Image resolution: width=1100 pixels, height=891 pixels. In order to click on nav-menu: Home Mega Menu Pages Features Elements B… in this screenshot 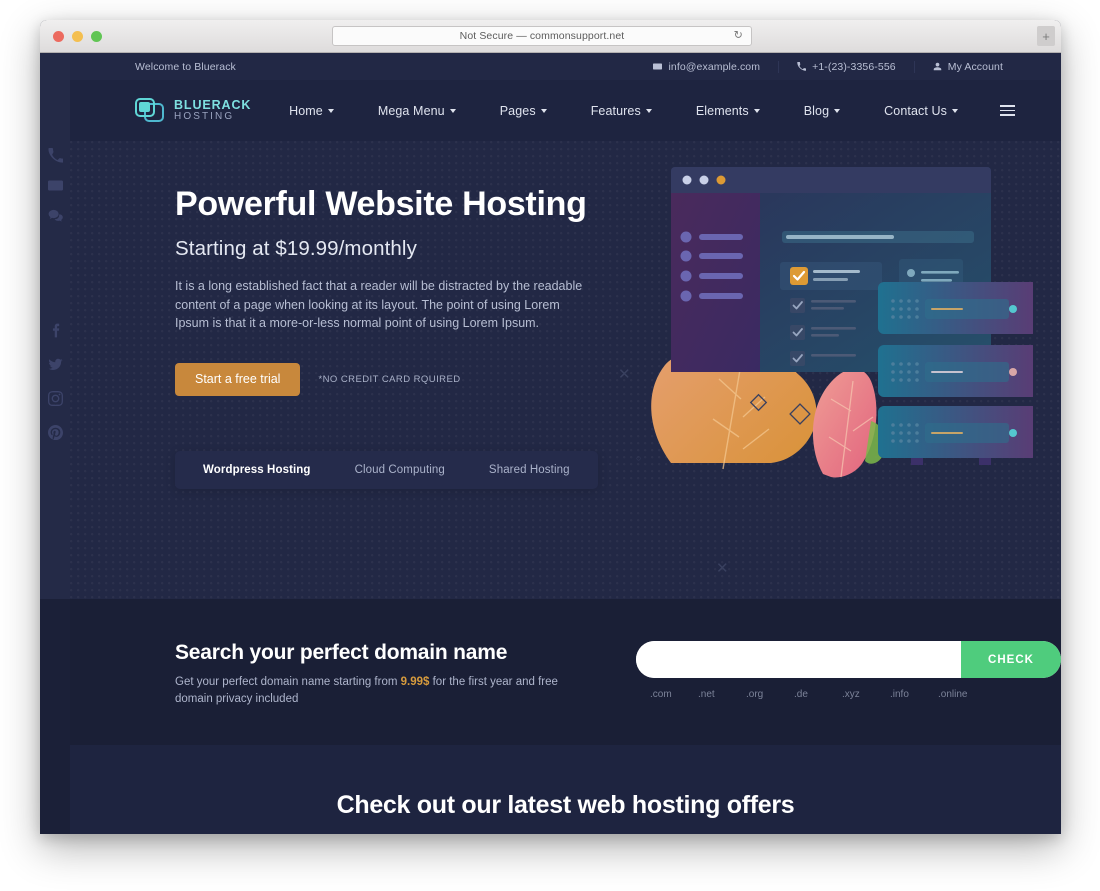, I will do `click(641, 111)`.